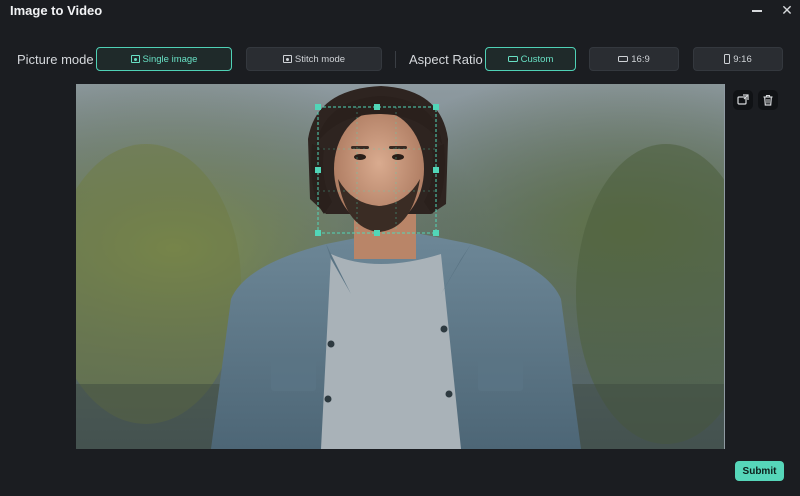 The image size is (800, 496). I want to click on trash-icon, so click(768, 100).